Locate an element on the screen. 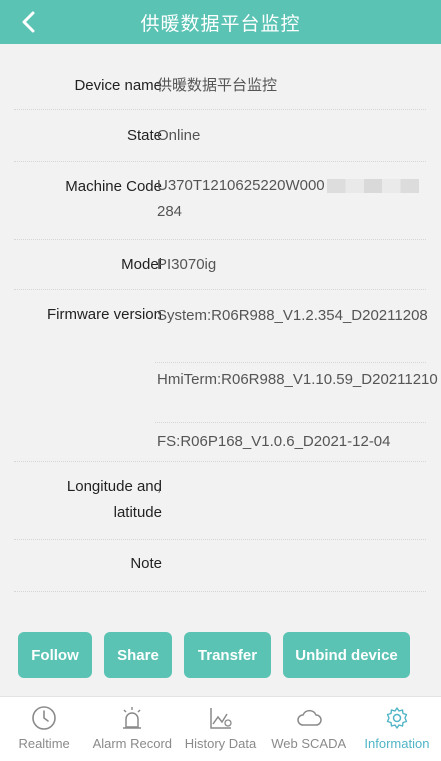 This screenshot has width=441, height=761. location-label-line1: Longitude and is located at coordinates (114, 486).